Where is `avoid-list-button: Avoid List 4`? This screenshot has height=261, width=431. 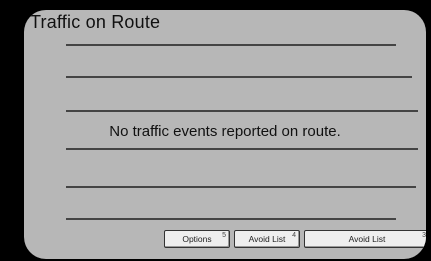
avoid-list-button: Avoid List 4 is located at coordinates (267, 239).